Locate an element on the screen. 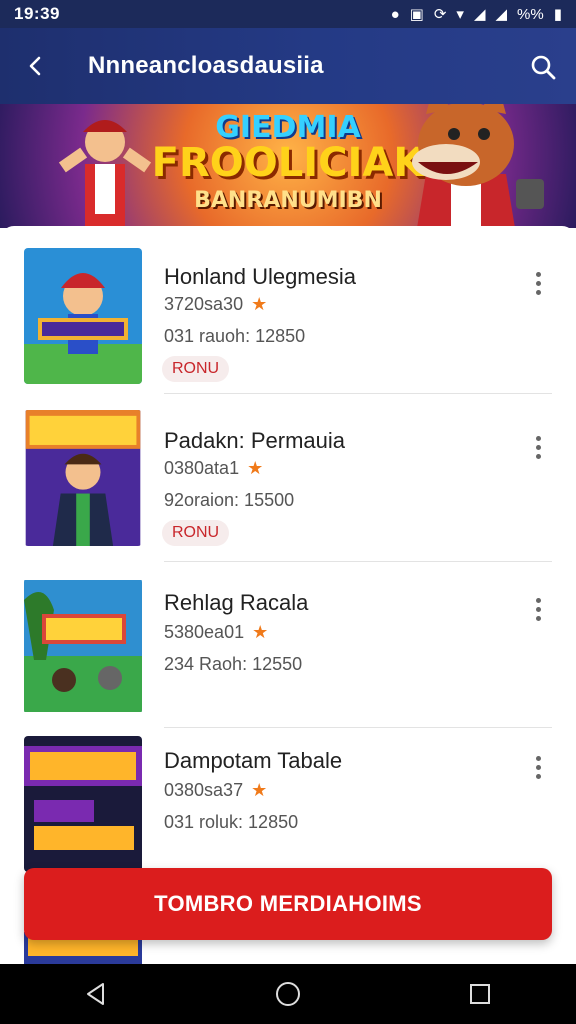 Image resolution: width=576 pixels, height=1024 pixels. nav-recents-button is located at coordinates (480, 994).